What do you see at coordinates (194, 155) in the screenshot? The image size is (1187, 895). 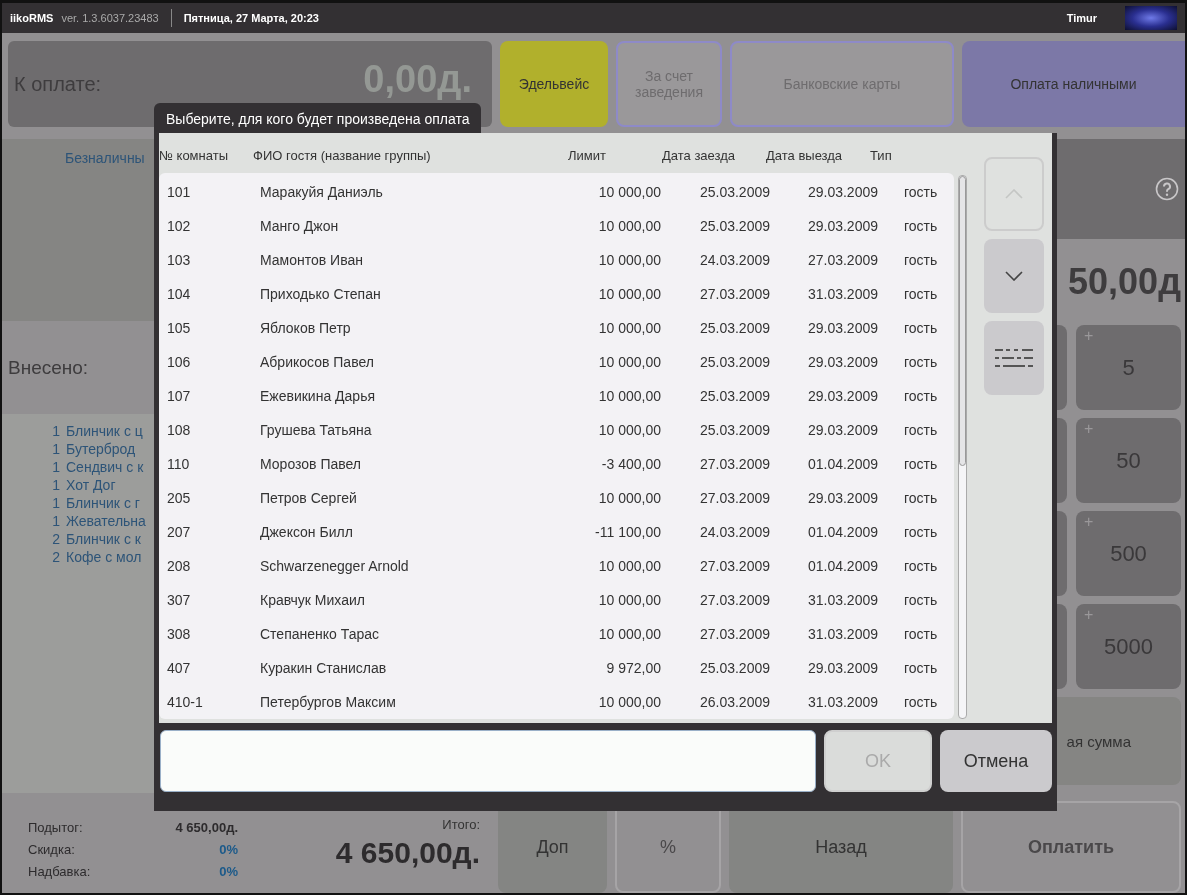 I see `column-header: № комнаты` at bounding box center [194, 155].